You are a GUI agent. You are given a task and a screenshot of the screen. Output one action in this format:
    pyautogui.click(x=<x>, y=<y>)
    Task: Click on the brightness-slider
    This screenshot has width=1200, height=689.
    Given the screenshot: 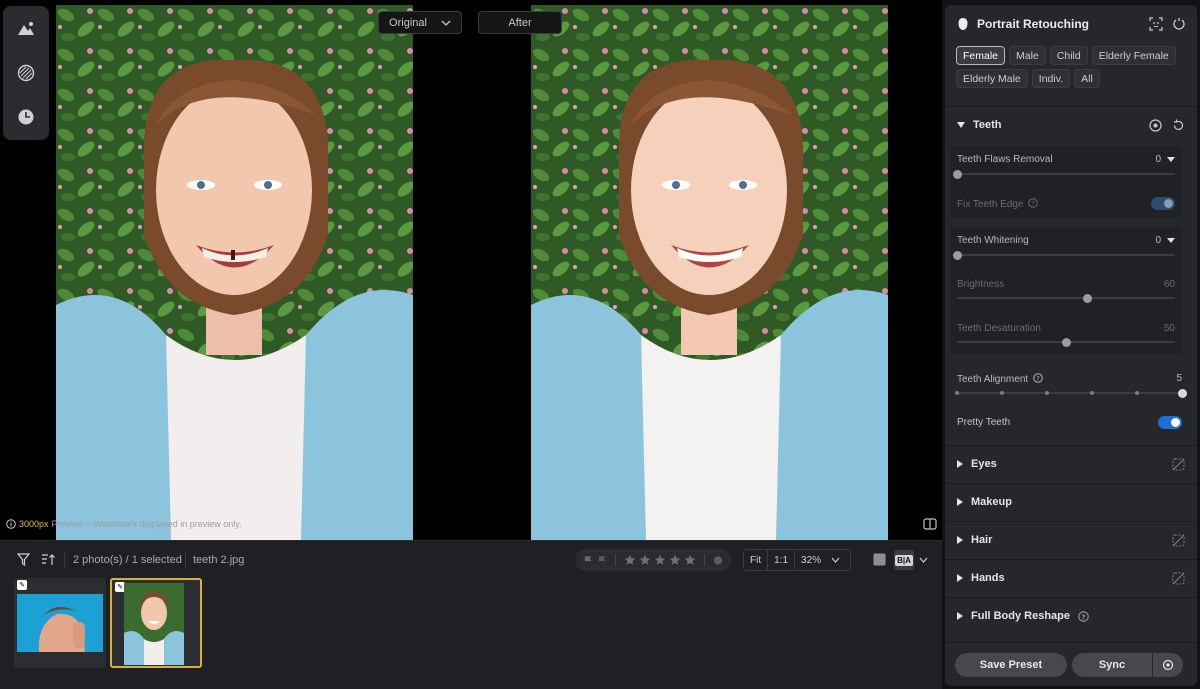 What is the action you would take?
    pyautogui.click(x=1066, y=298)
    